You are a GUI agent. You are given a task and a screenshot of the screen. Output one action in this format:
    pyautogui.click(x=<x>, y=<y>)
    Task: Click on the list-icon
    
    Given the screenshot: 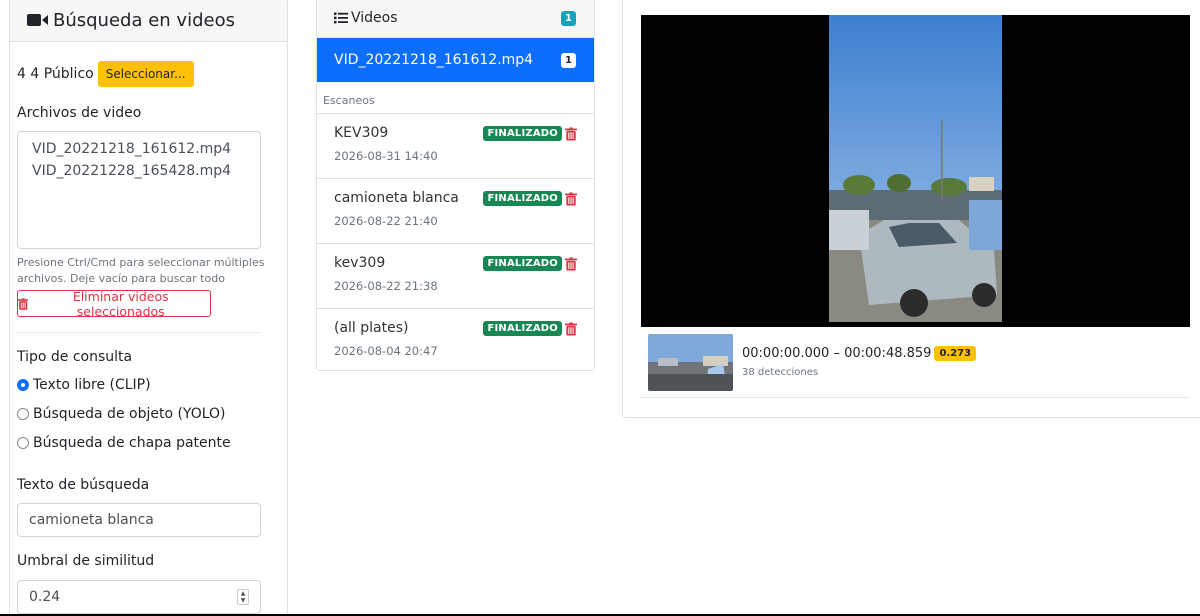 What is the action you would take?
    pyautogui.click(x=341, y=18)
    